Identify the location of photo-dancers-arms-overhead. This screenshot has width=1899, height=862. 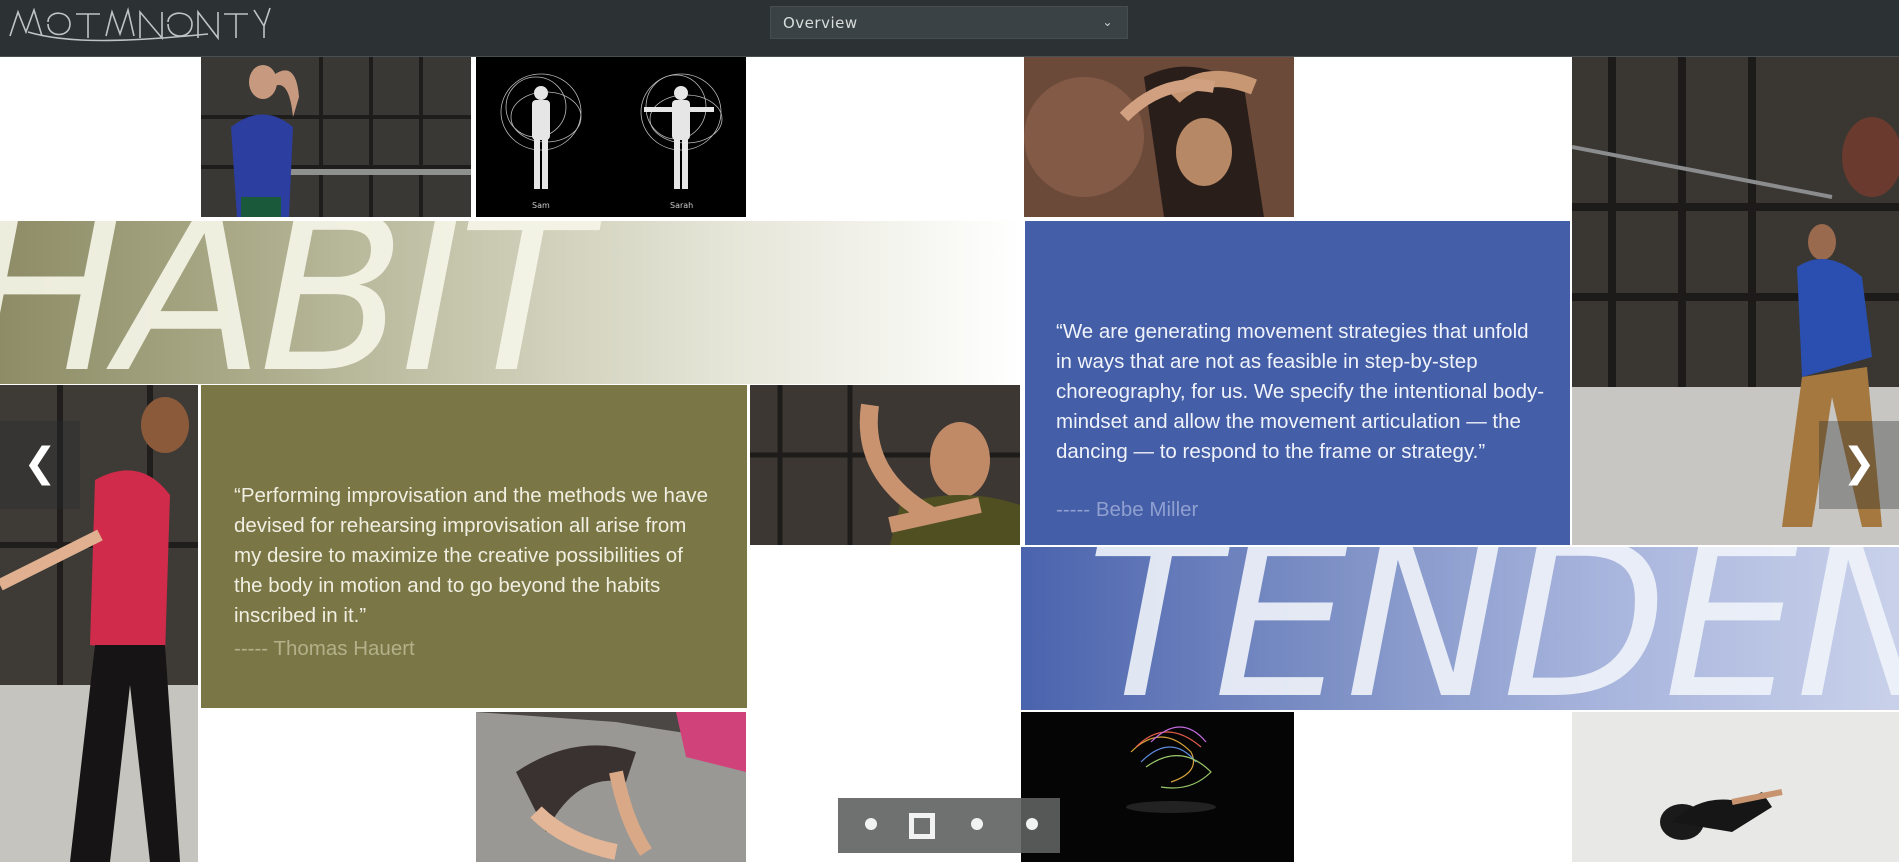
(1159, 137).